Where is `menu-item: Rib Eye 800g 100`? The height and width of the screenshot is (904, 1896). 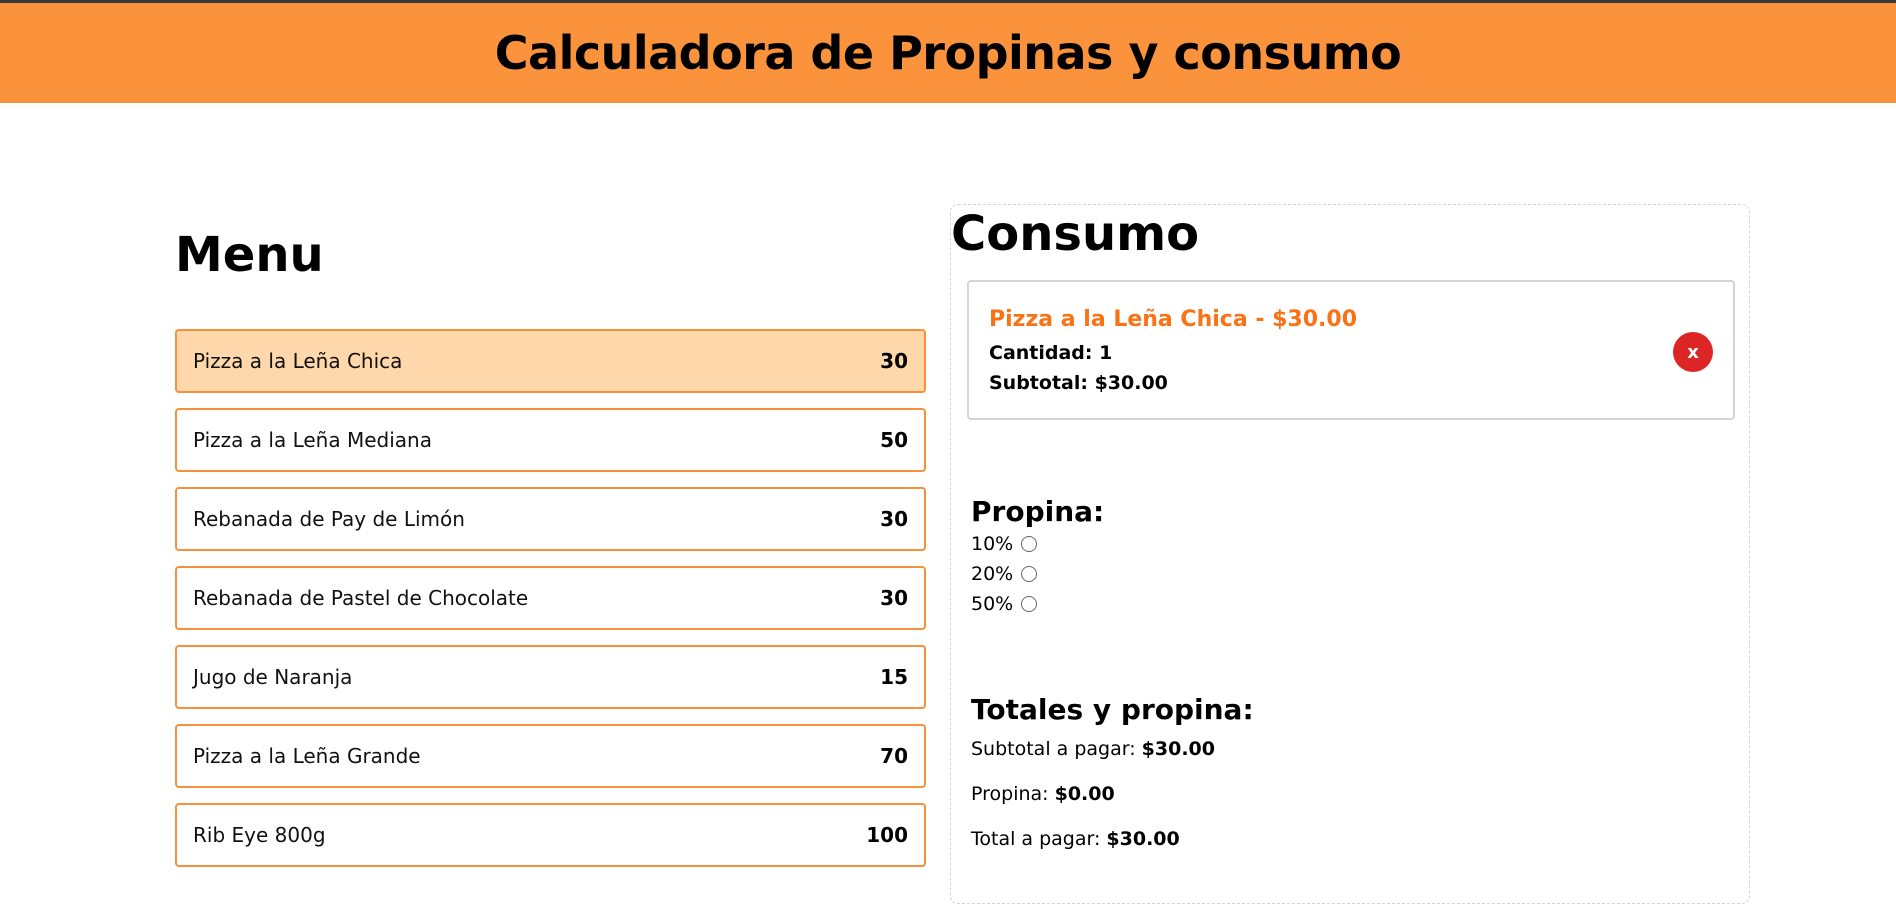 menu-item: Rib Eye 800g 100 is located at coordinates (550, 835).